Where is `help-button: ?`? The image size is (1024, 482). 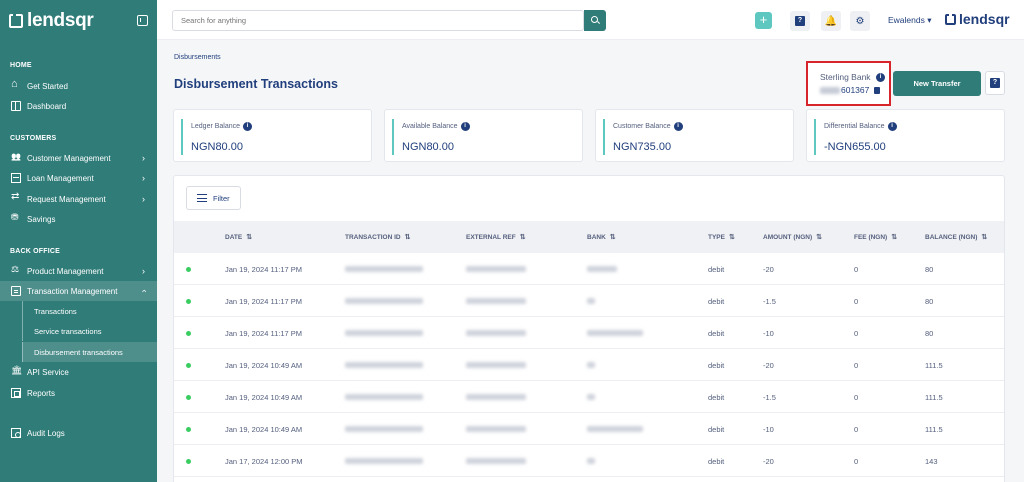
help-button: ? is located at coordinates (995, 83).